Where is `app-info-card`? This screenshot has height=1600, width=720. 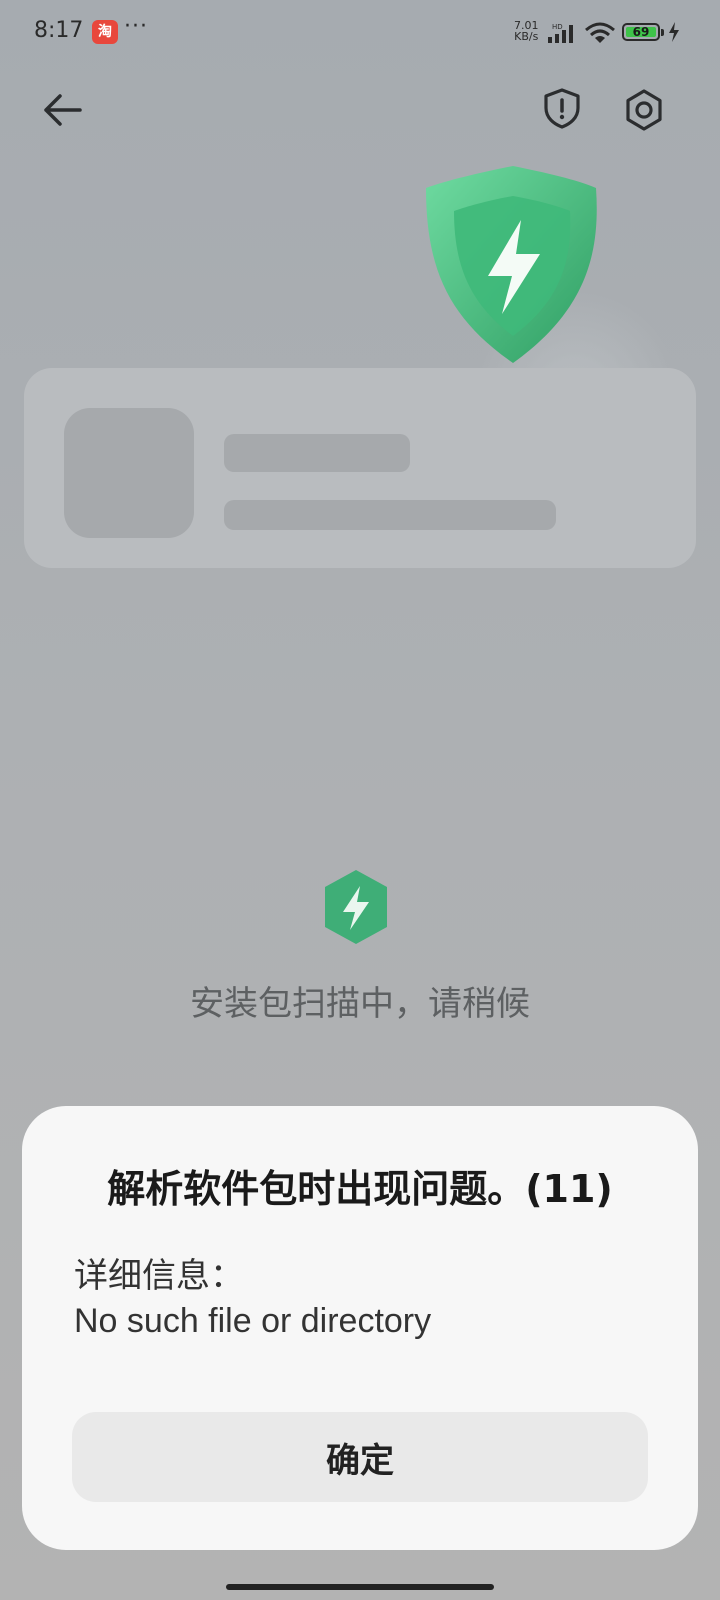
app-info-card is located at coordinates (360, 468).